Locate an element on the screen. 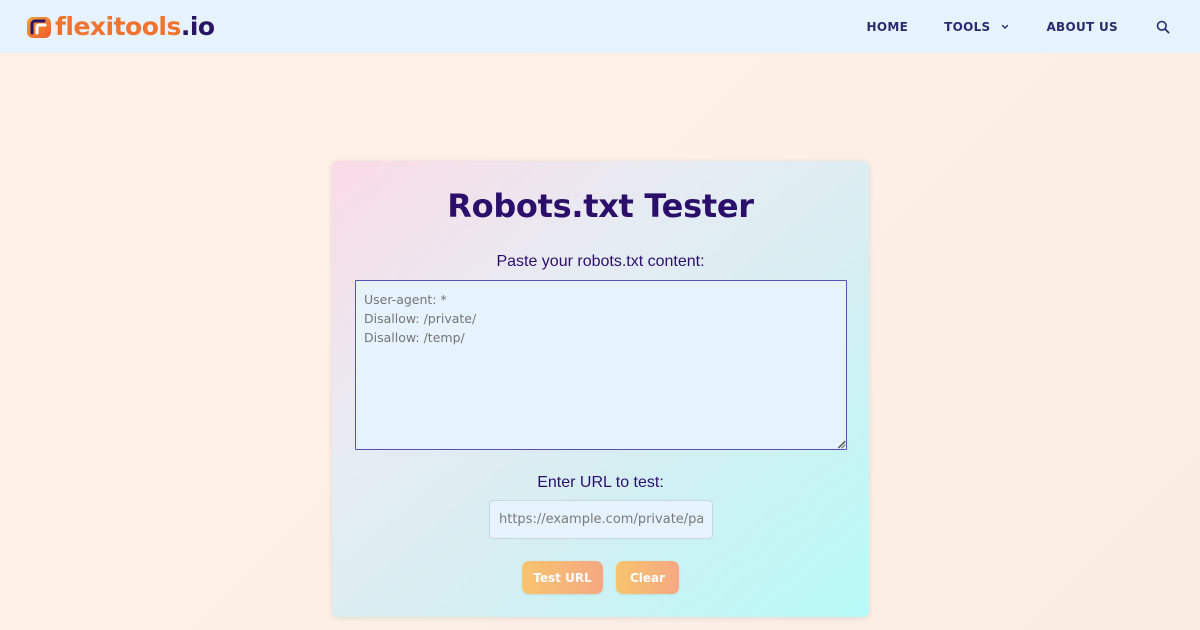  nav-tools-label: TOOLS is located at coordinates (967, 26).